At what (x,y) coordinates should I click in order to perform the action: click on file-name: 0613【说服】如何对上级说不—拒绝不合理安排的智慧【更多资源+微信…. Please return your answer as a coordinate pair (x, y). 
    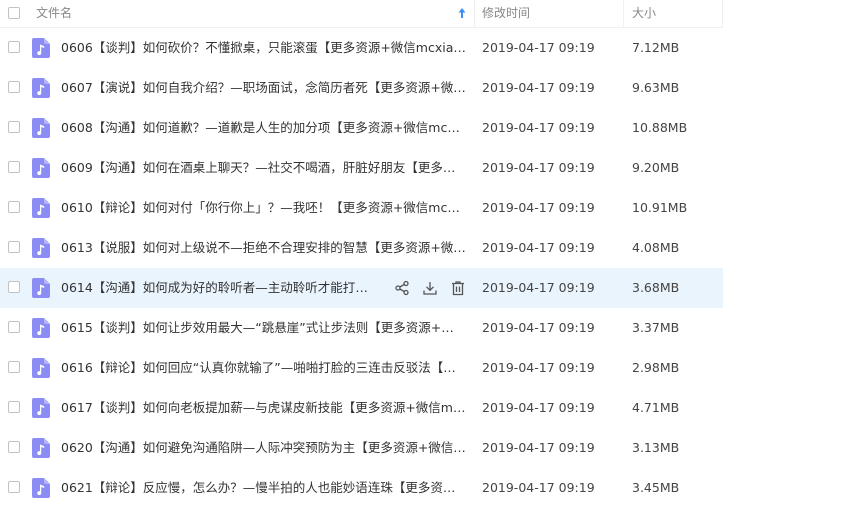
    Looking at the image, I should click on (263, 248).